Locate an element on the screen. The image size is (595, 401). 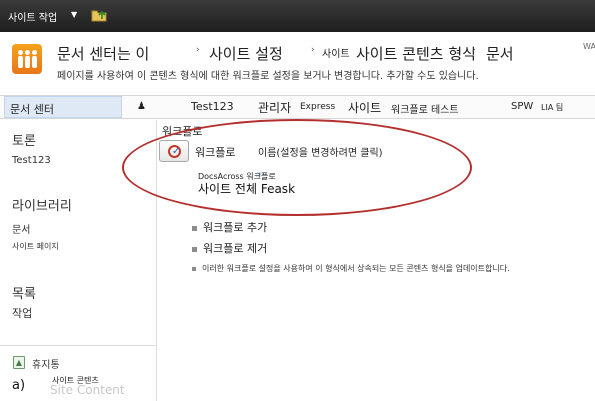
remove-workflow-link: 워크플로 제거 is located at coordinates (229, 248).